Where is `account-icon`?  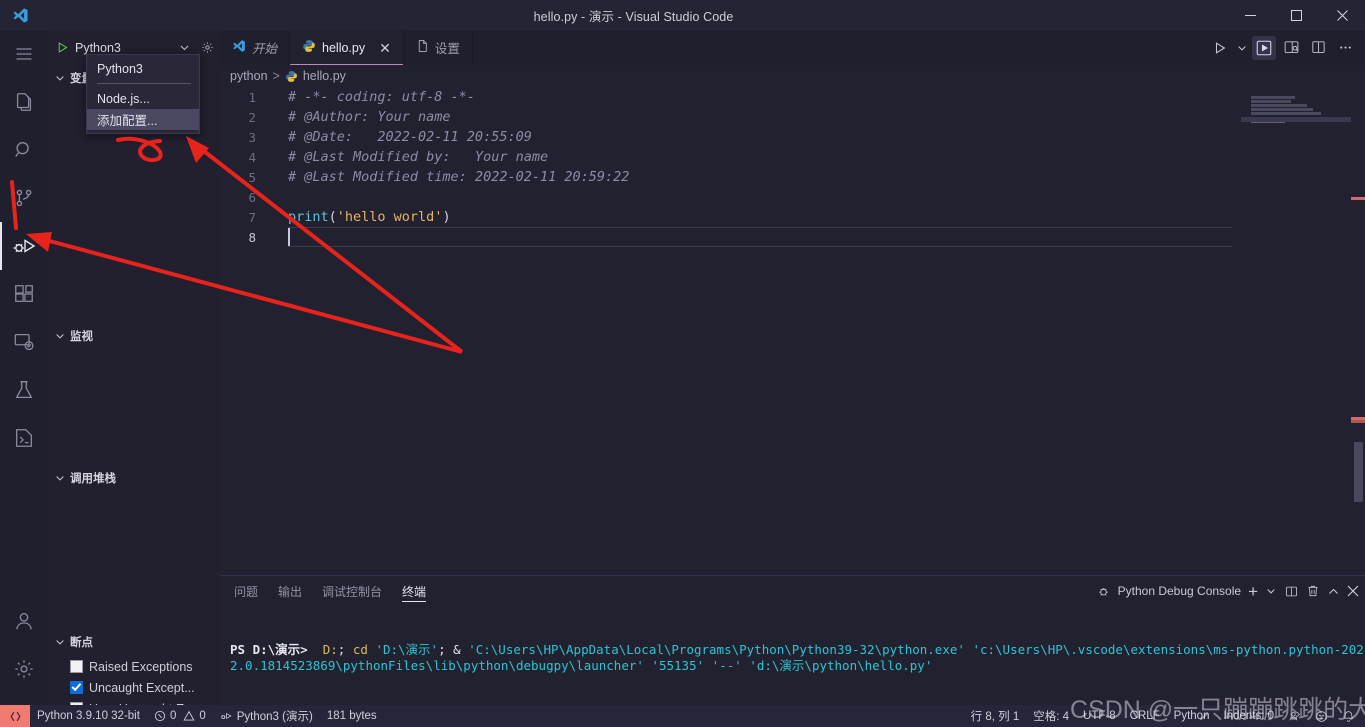
account-icon is located at coordinates (24, 621).